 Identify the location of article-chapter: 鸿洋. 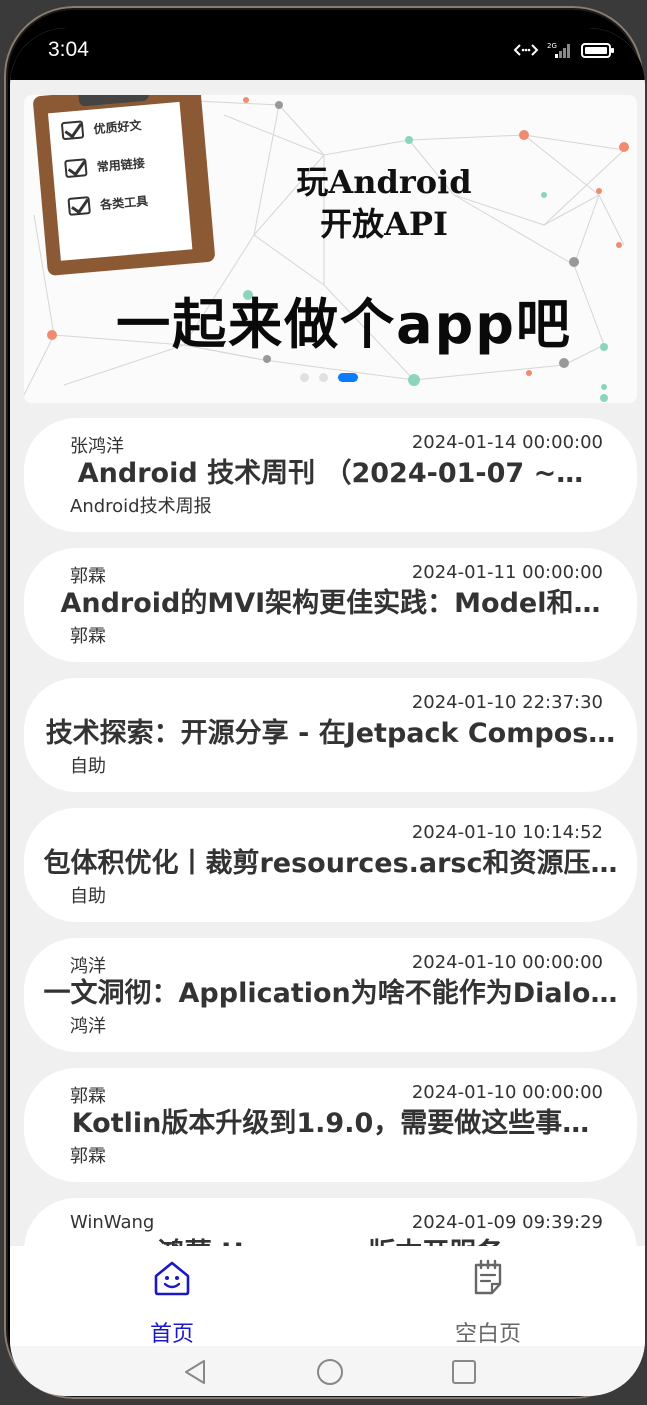
(88, 1026).